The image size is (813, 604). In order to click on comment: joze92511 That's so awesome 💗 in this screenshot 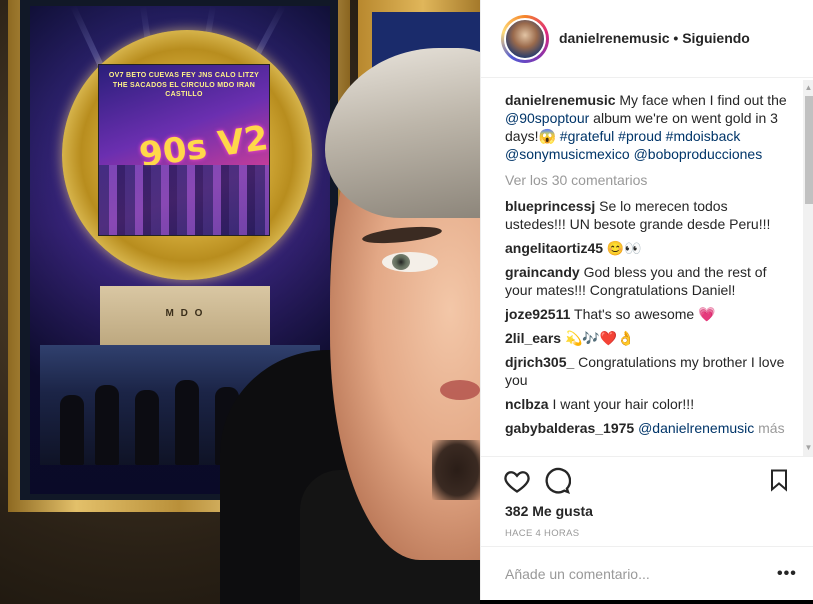, I will do `click(647, 314)`.